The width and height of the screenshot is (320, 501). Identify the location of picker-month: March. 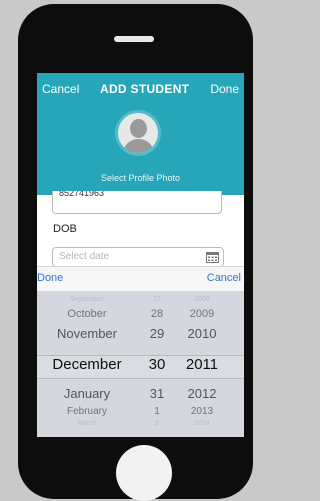
(87, 423).